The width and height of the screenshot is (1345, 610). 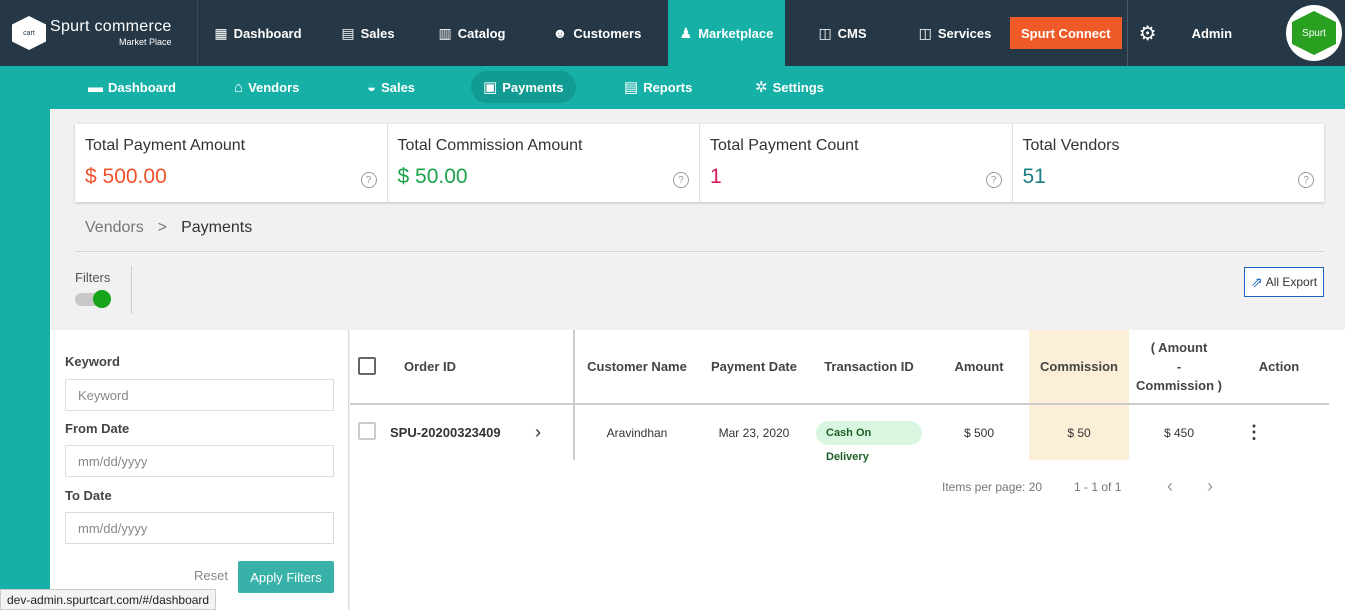 I want to click on spurt-connect-button: Spurt Connect, so click(x=1066, y=33).